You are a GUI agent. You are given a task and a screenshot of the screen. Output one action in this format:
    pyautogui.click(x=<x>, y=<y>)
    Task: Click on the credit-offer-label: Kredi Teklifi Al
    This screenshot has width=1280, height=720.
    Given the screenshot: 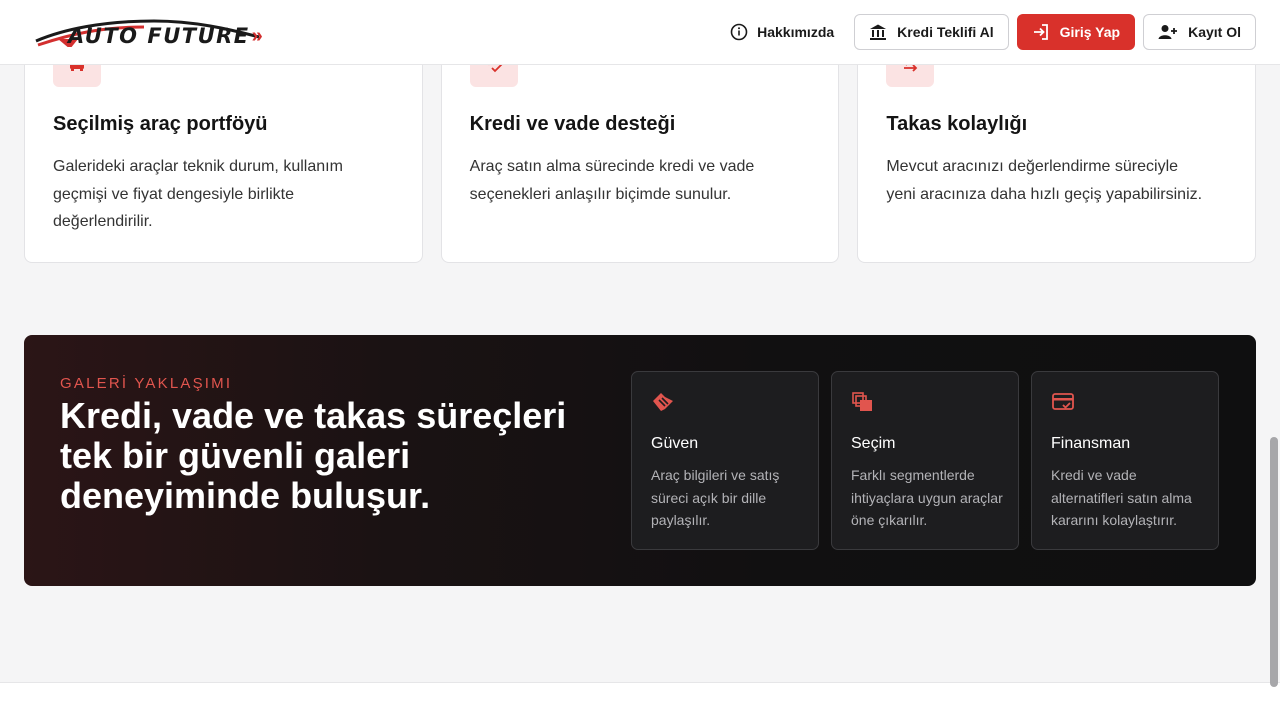 What is the action you would take?
    pyautogui.click(x=945, y=32)
    